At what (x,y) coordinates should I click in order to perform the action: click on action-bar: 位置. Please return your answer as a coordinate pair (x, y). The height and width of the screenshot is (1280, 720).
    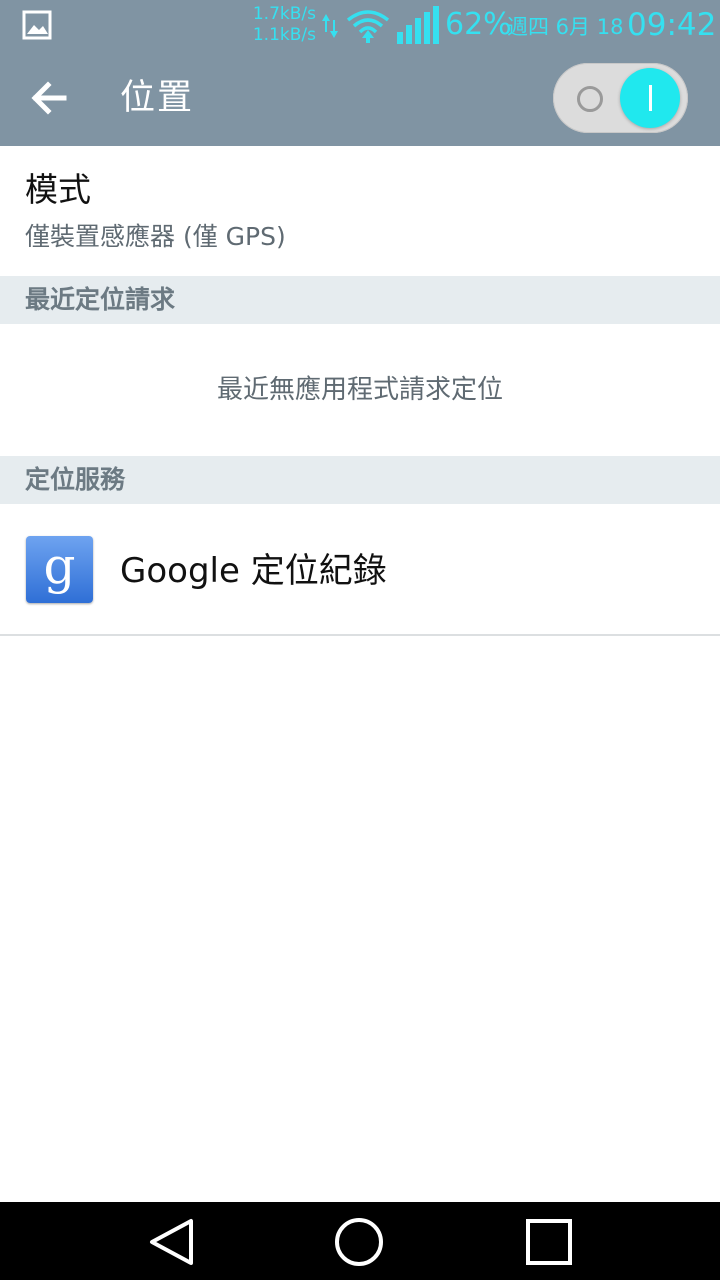
    Looking at the image, I should click on (360, 98).